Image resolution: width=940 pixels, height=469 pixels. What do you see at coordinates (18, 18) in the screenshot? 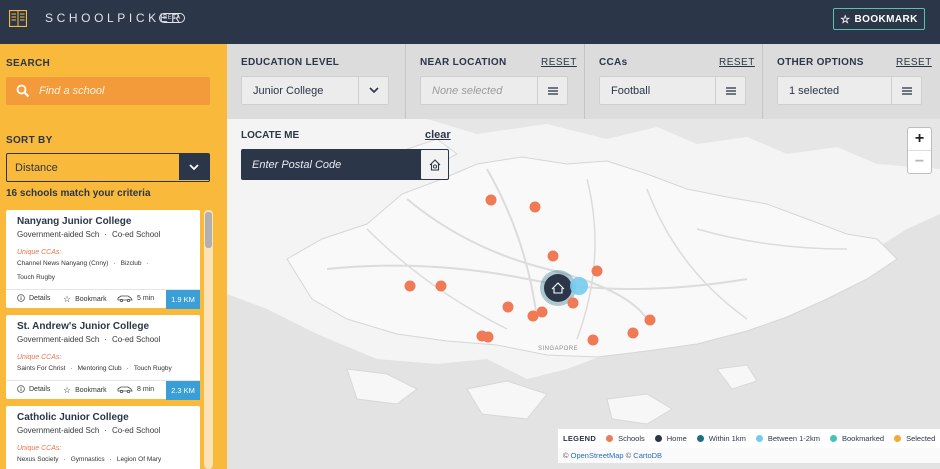
I see `book-logo-icon` at bounding box center [18, 18].